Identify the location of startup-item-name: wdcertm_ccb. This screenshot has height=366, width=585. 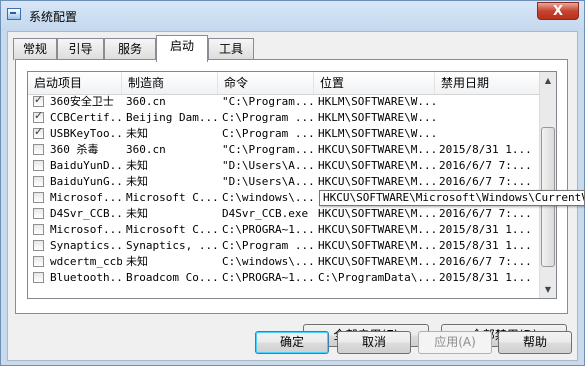
(86, 261).